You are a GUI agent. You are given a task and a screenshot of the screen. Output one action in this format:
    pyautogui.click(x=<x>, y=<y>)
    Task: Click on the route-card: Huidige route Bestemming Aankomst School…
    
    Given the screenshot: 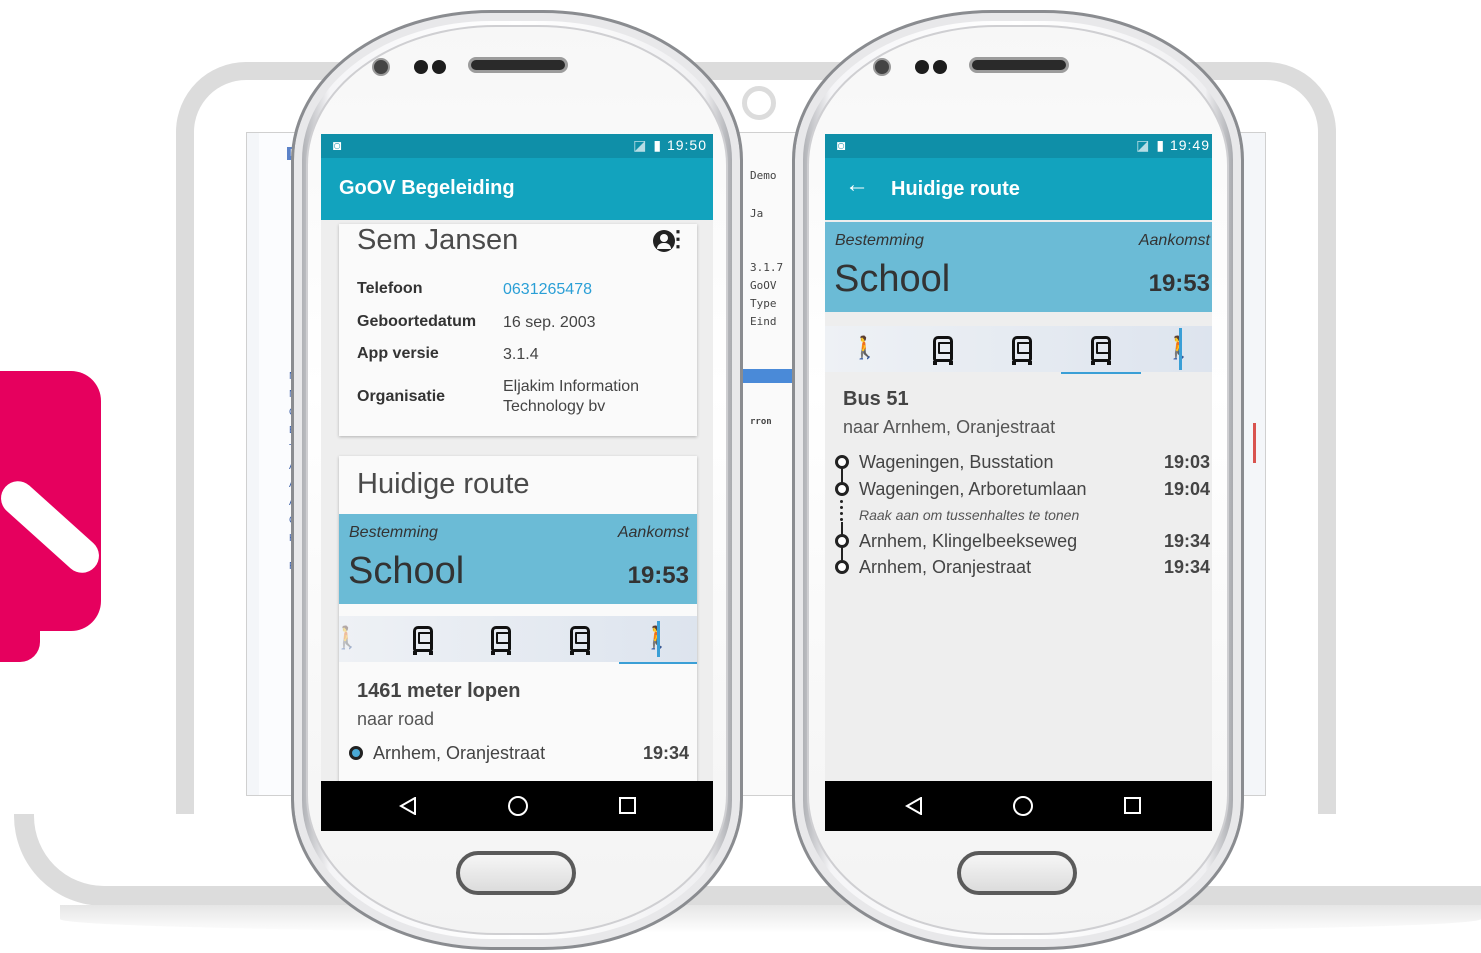 What is the action you would take?
    pyautogui.click(x=515, y=621)
    